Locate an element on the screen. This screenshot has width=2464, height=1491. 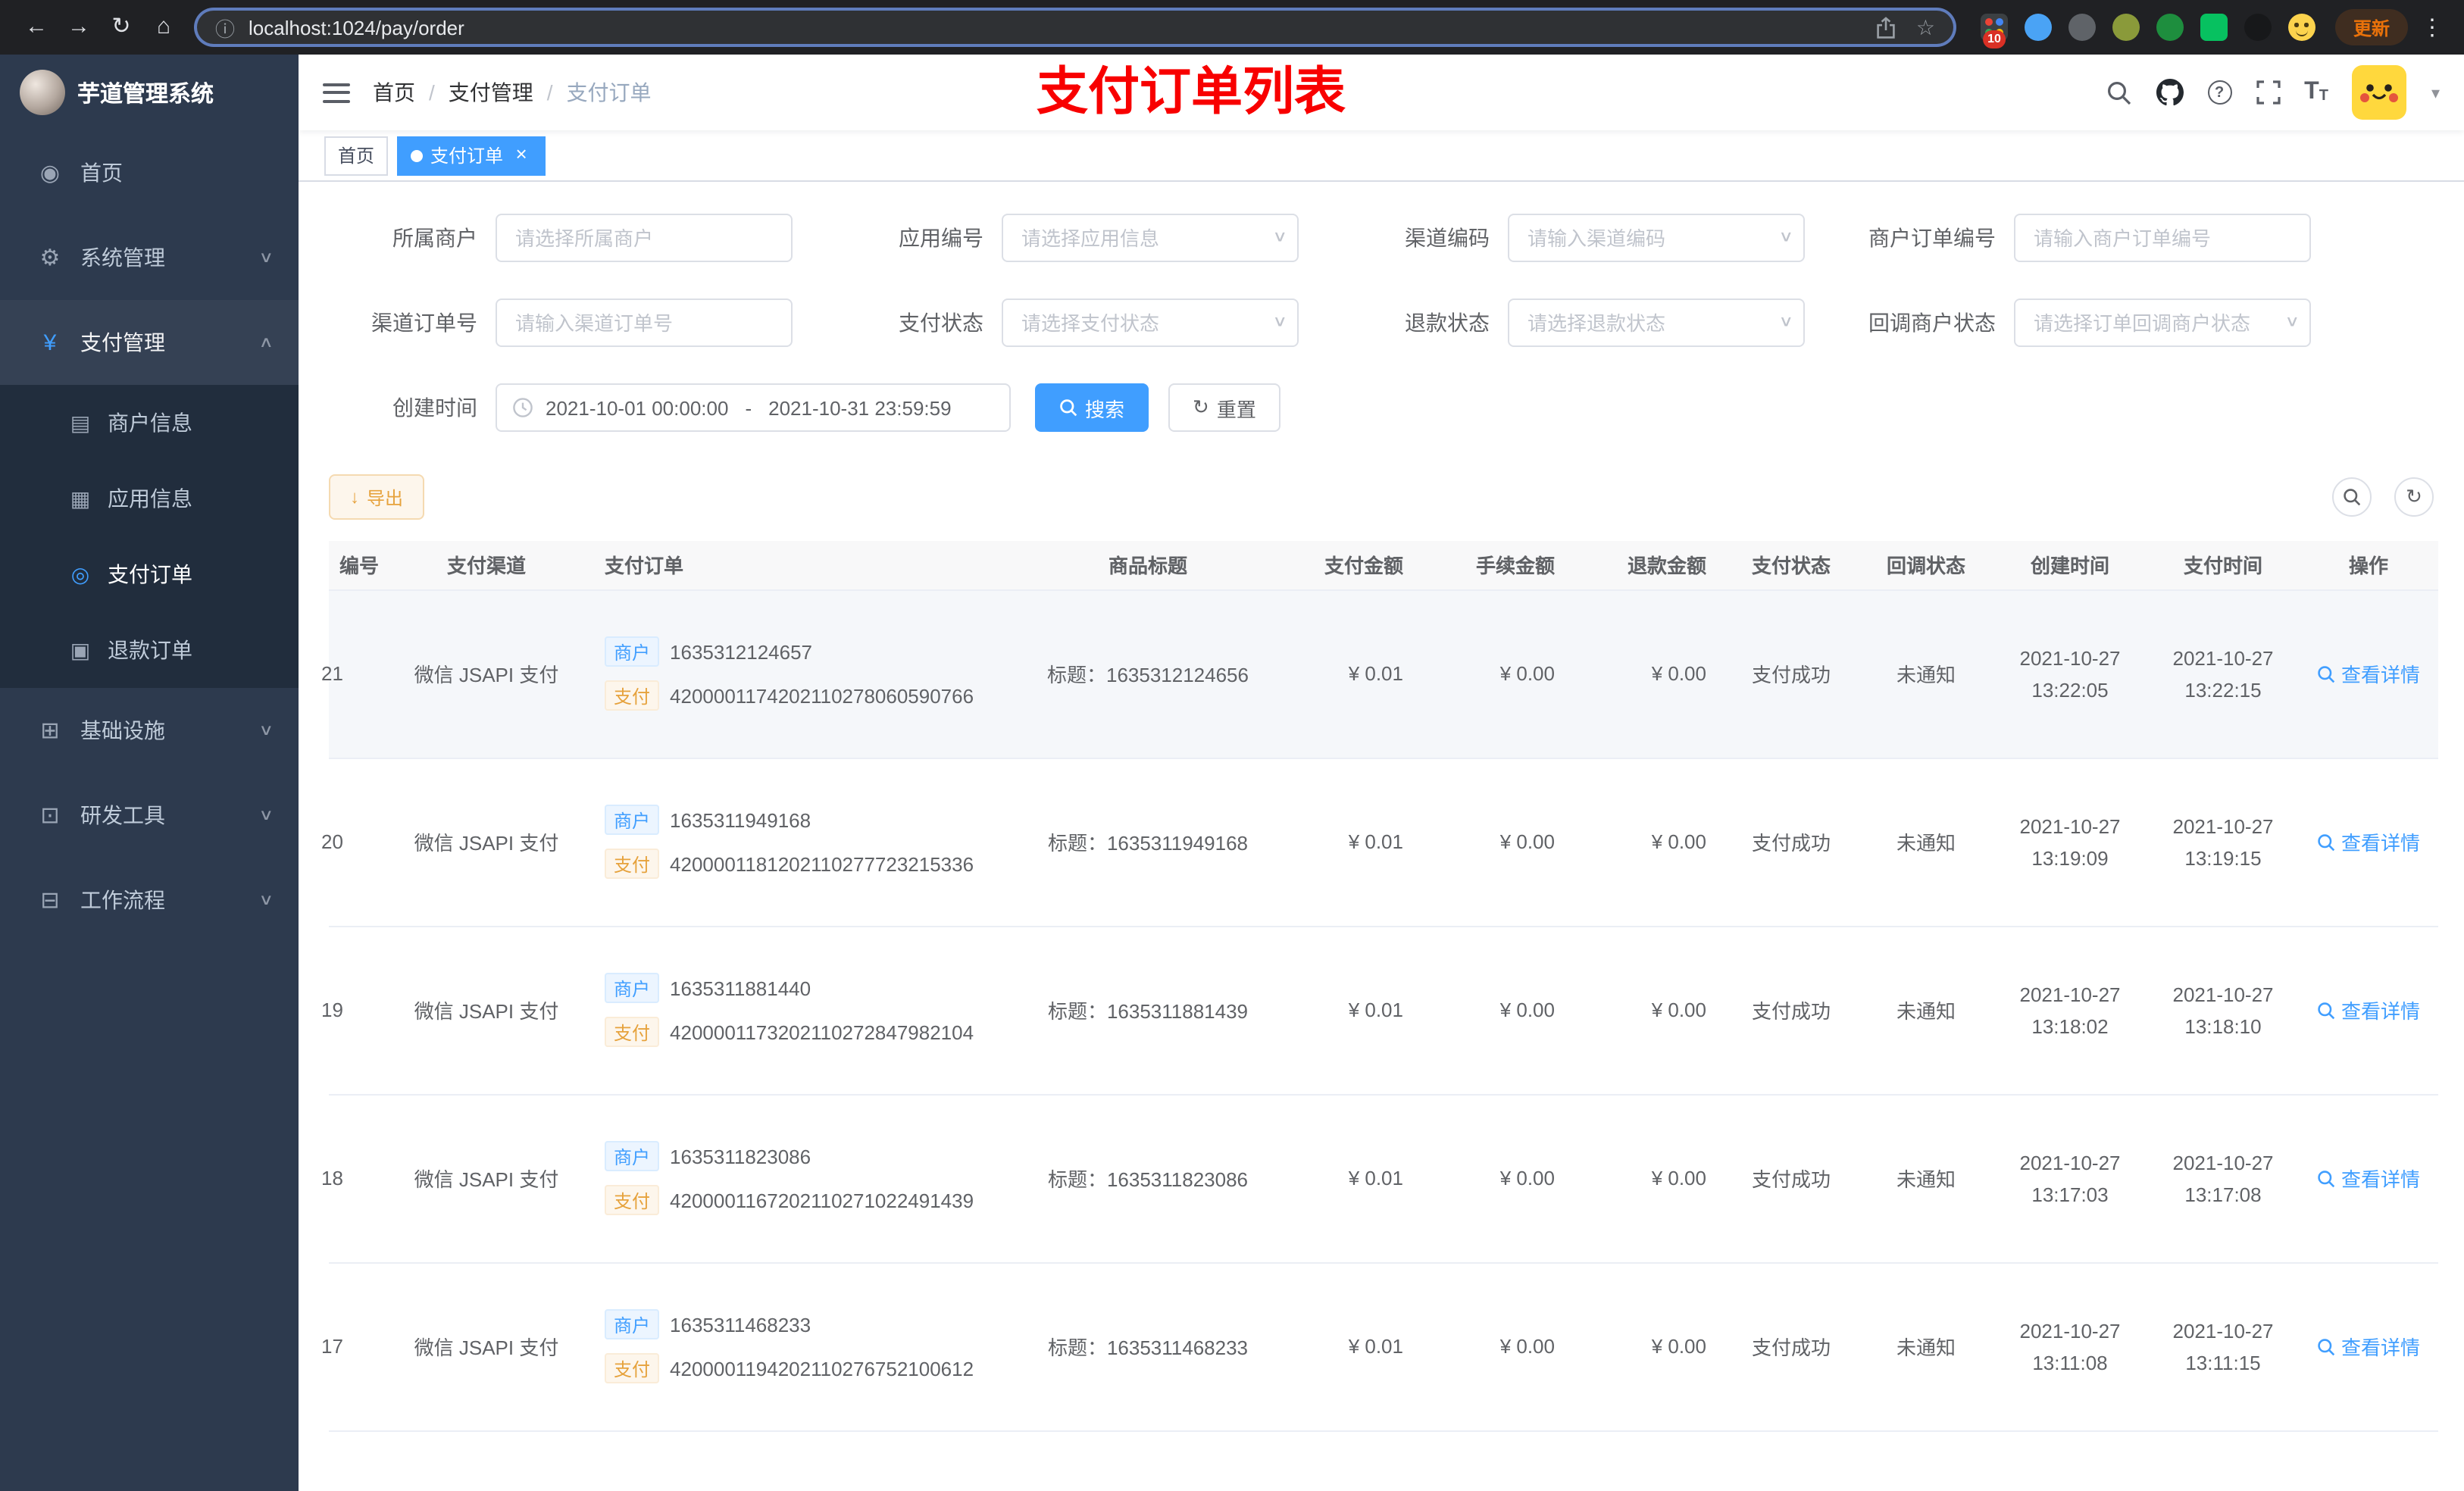
fullscreen-icon is located at coordinates (2268, 92).